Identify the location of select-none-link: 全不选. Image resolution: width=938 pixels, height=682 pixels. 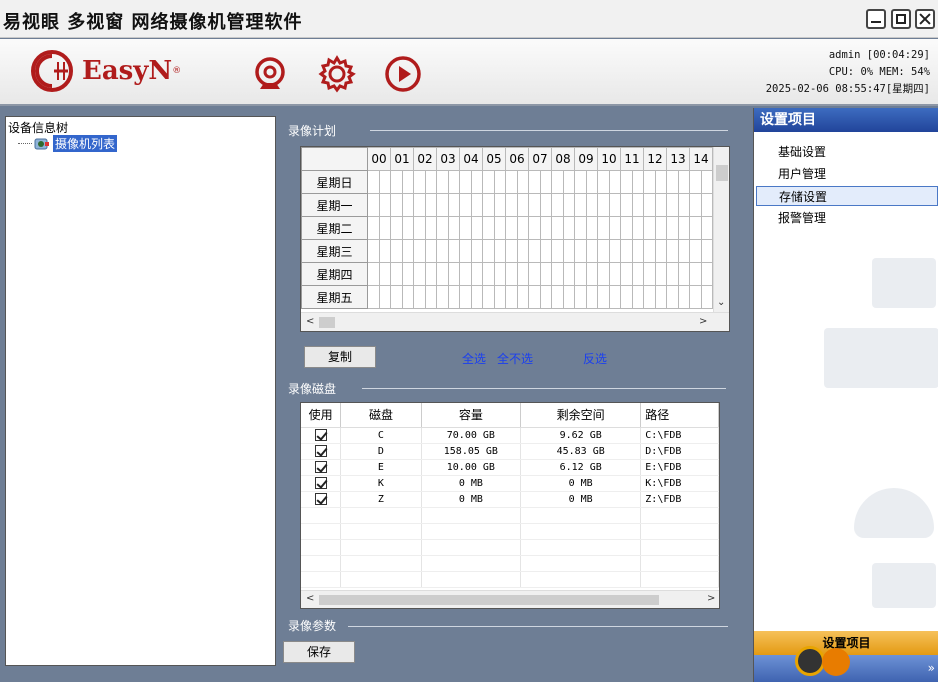
(515, 358).